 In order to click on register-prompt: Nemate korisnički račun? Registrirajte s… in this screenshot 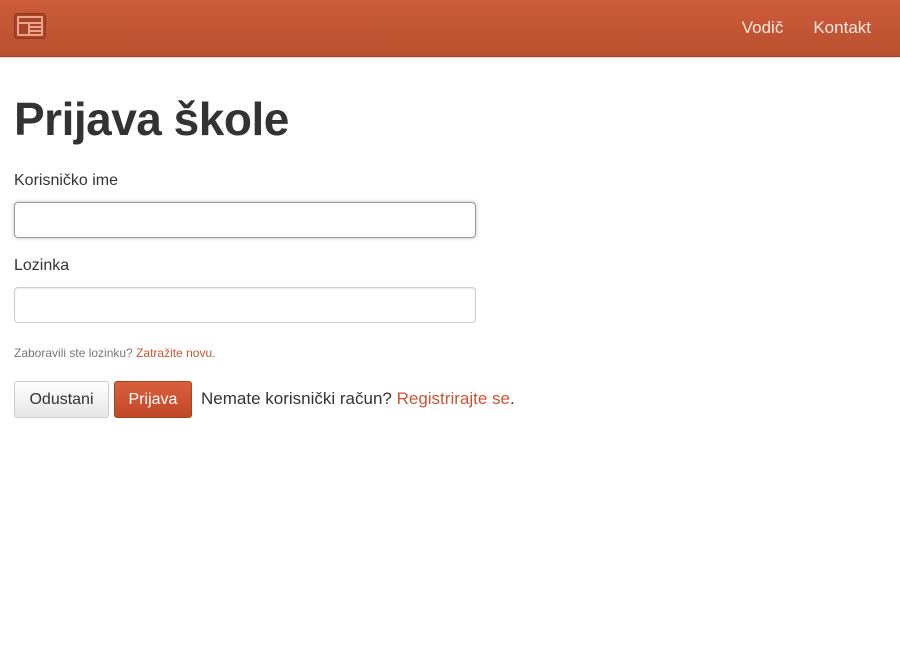, I will do `click(358, 399)`.